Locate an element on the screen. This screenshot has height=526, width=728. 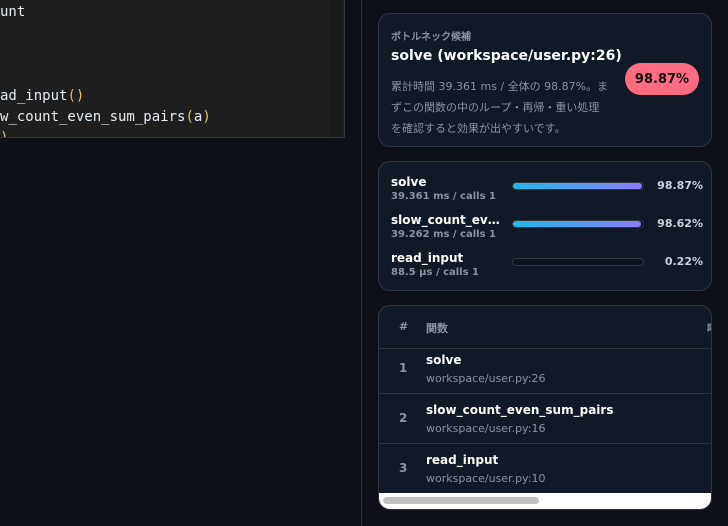
column-header-index: # is located at coordinates (403, 326).